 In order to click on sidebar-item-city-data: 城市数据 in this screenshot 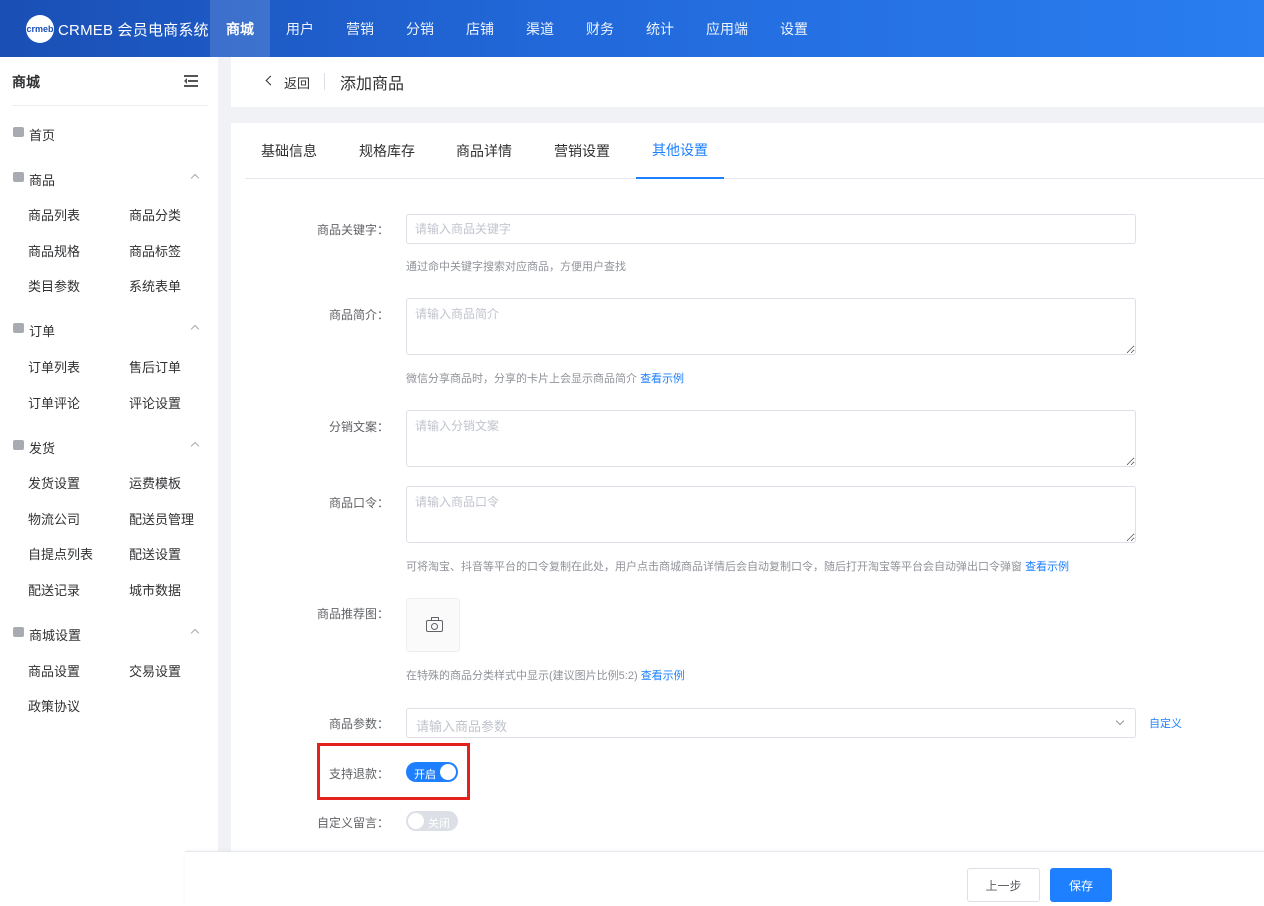, I will do `click(155, 589)`.